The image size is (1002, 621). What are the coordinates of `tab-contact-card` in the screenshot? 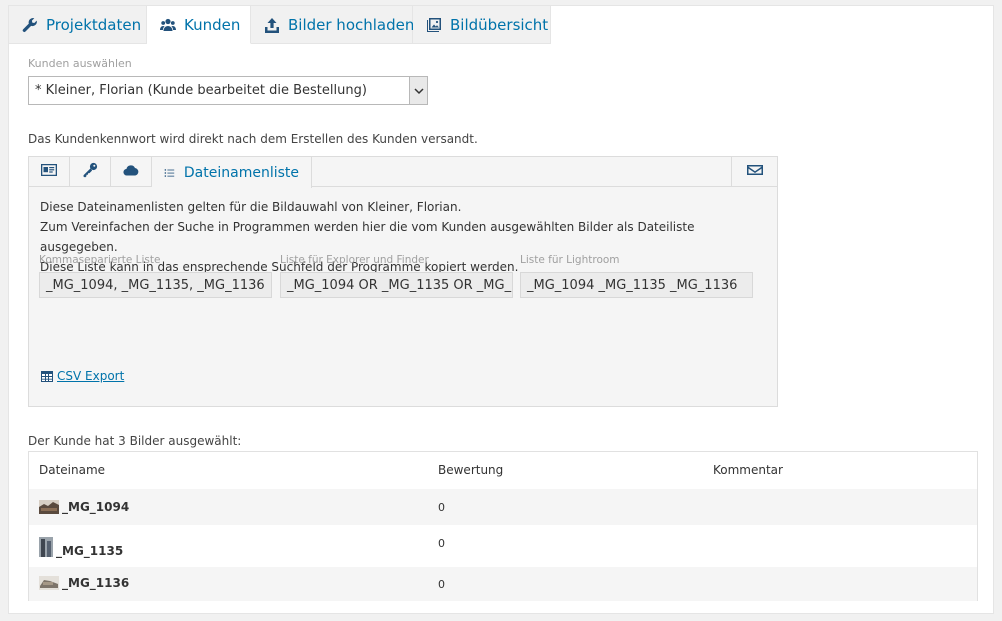 It's located at (49, 172).